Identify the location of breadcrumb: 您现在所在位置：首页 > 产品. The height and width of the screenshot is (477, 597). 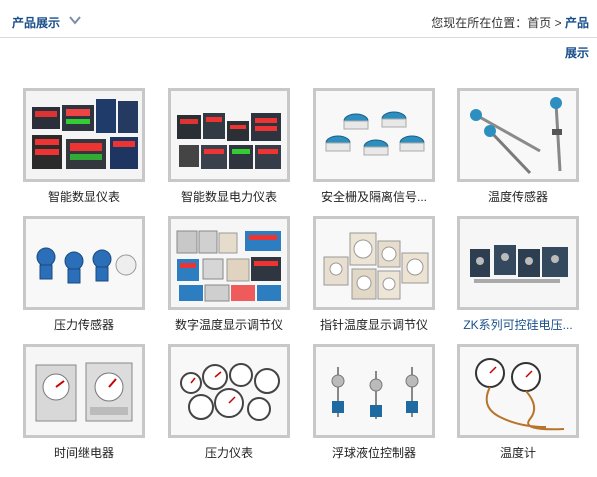
(510, 22).